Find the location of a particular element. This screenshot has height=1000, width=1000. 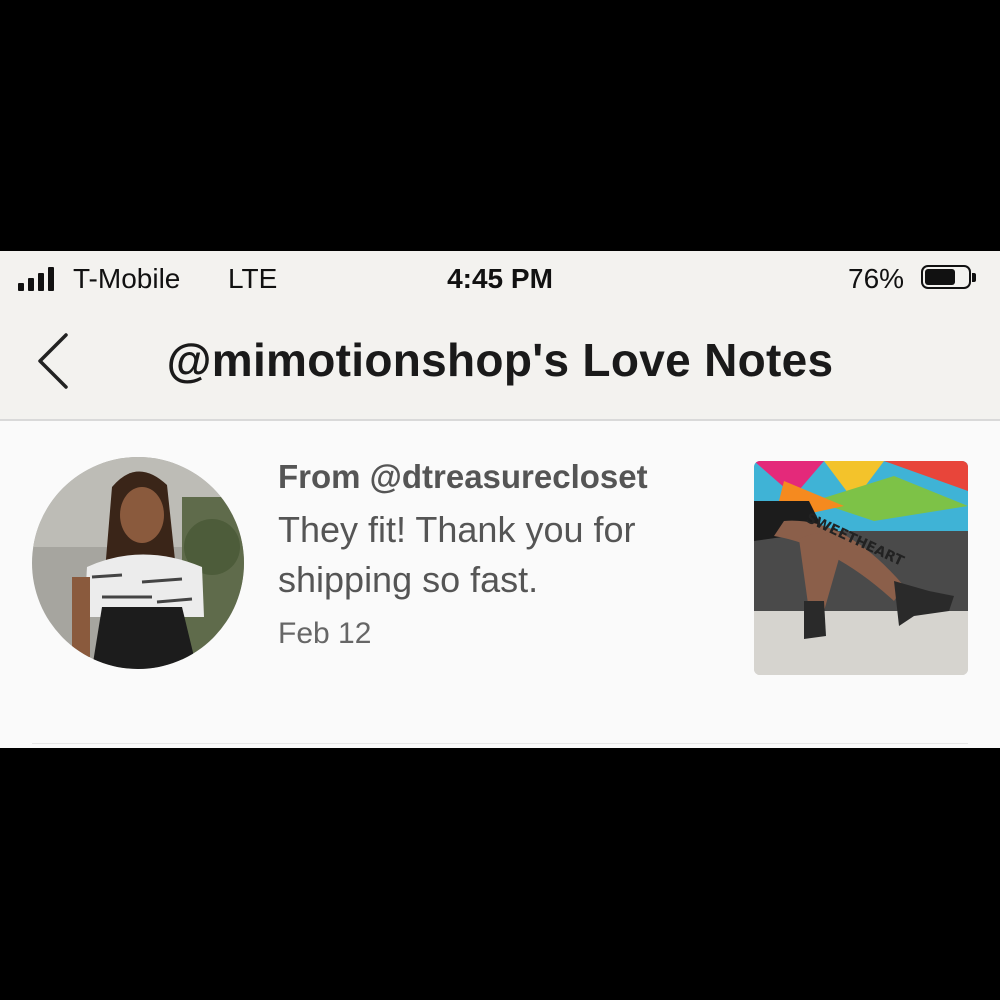

sender-avatar is located at coordinates (138, 563).